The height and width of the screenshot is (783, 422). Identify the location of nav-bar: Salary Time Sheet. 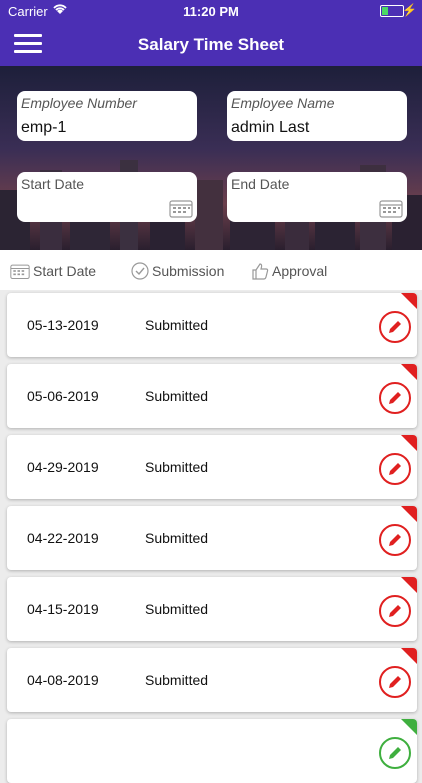
(211, 44).